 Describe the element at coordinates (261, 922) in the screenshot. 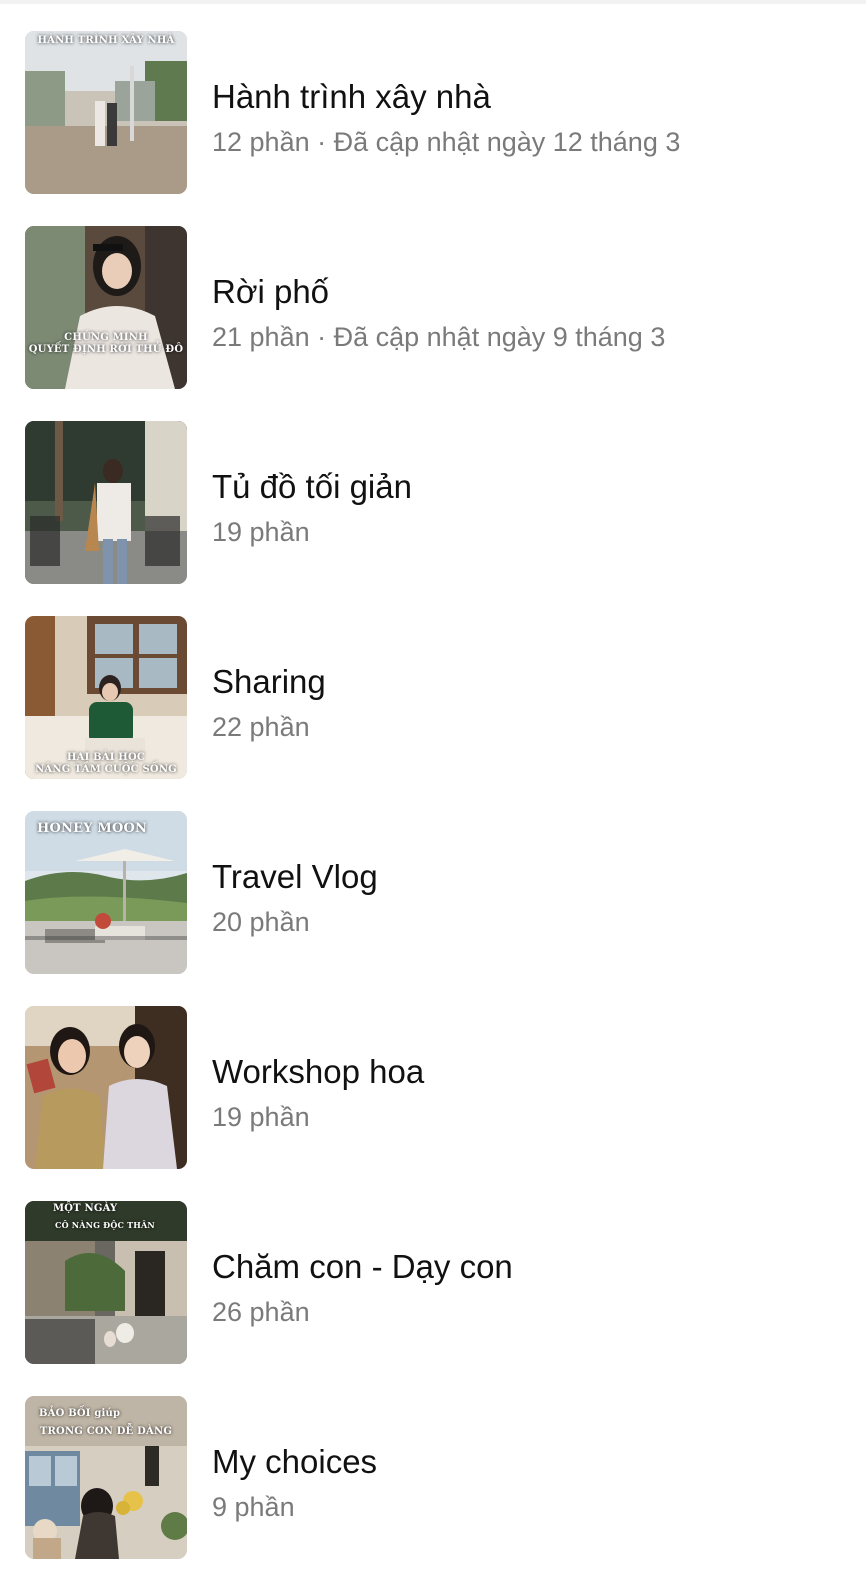

I see `series-subtitle: 20 phần` at that location.